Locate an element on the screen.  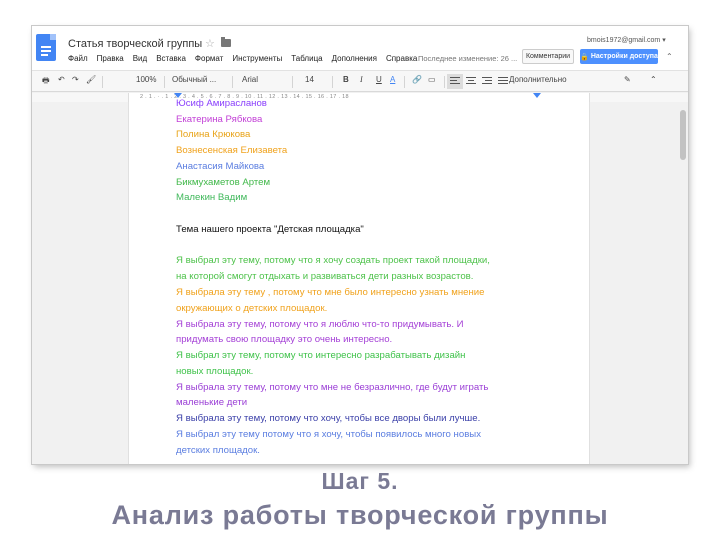
share-button: 🔒 Настройки доступа is located at coordinates (619, 56).